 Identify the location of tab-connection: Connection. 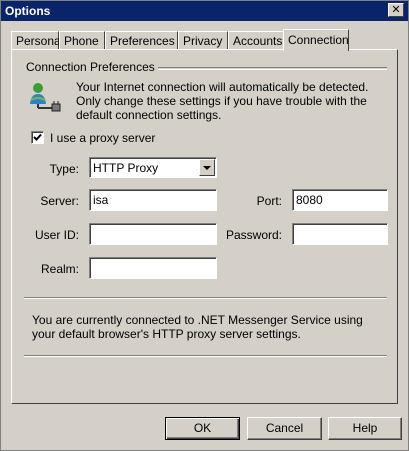
(316, 40).